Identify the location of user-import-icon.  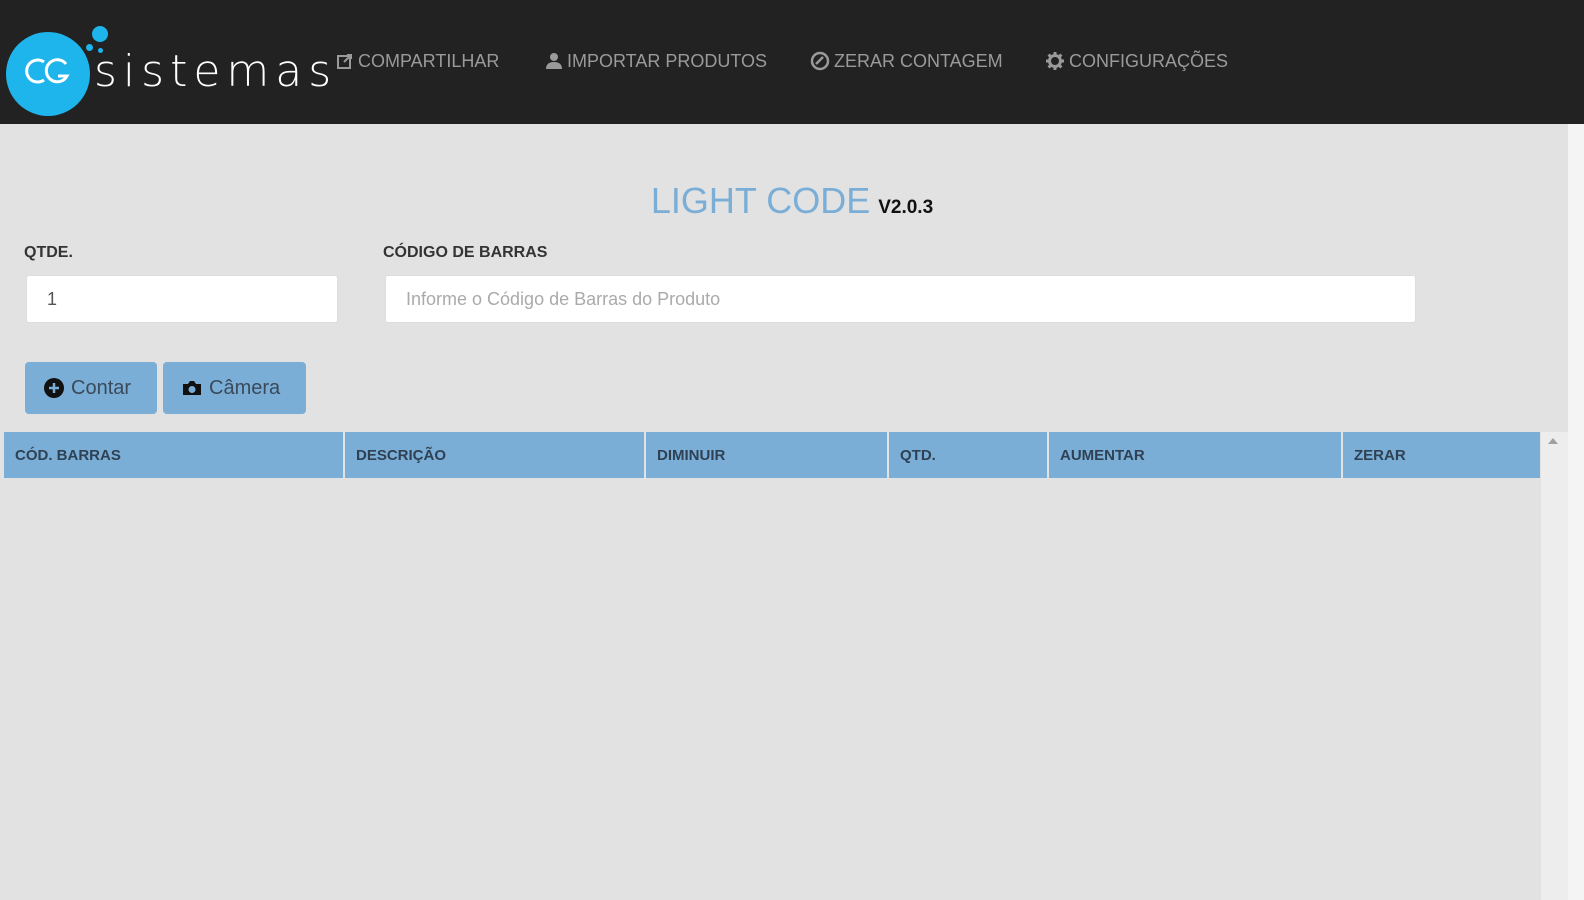
(554, 61).